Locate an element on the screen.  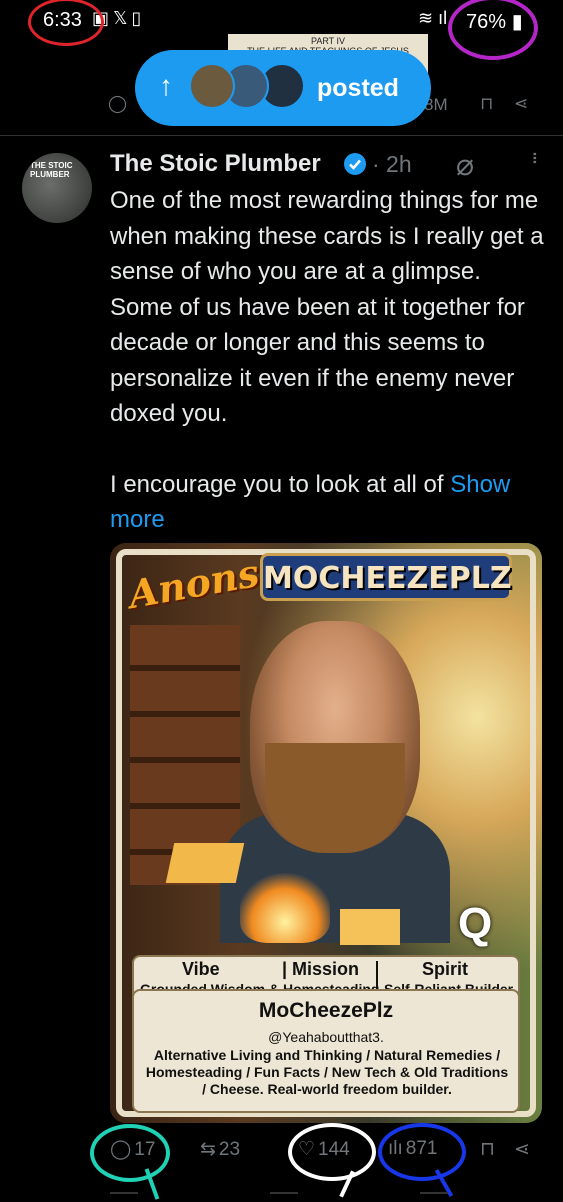
bottom-nav-peek is located at coordinates (281, 1195).